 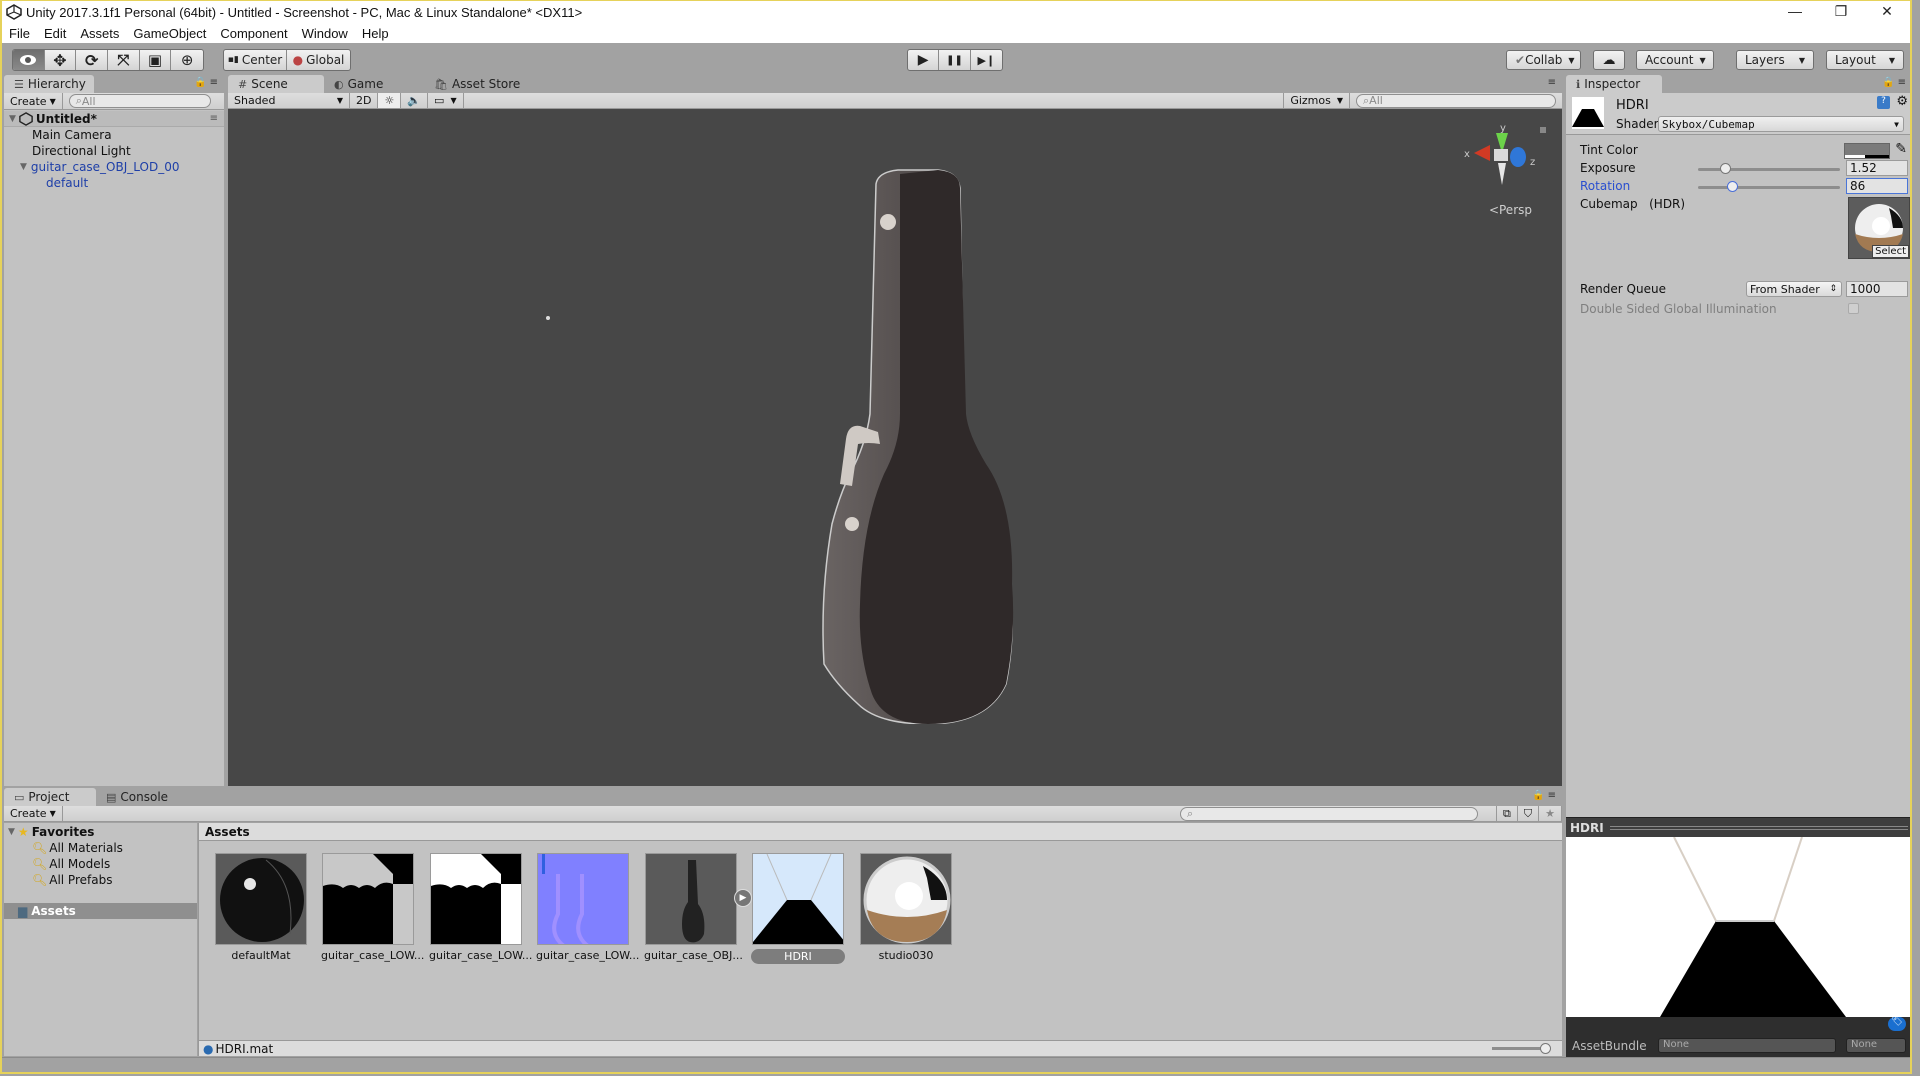 What do you see at coordinates (374, 84) in the screenshot?
I see `tab-game: ◐ Game` at bounding box center [374, 84].